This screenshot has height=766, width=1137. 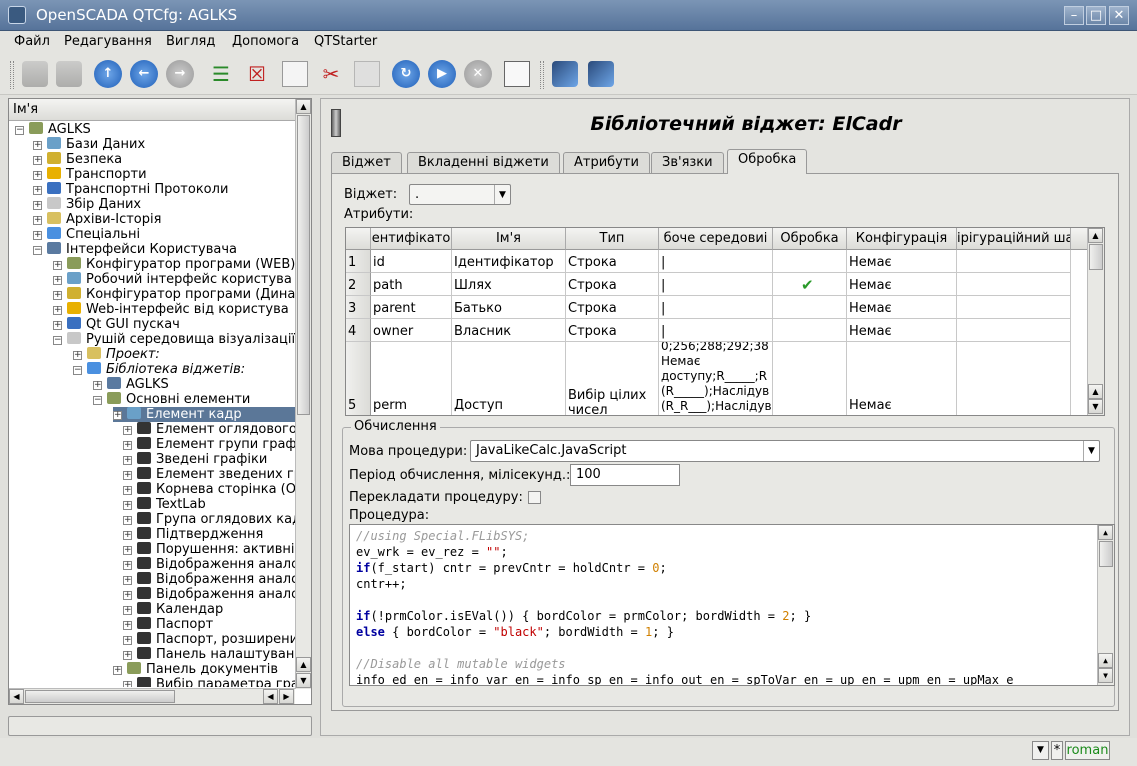 What do you see at coordinates (152, 696) in the screenshot?
I see `tree-horizontal-scrollbar: ◀ ◀ ▶` at bounding box center [152, 696].